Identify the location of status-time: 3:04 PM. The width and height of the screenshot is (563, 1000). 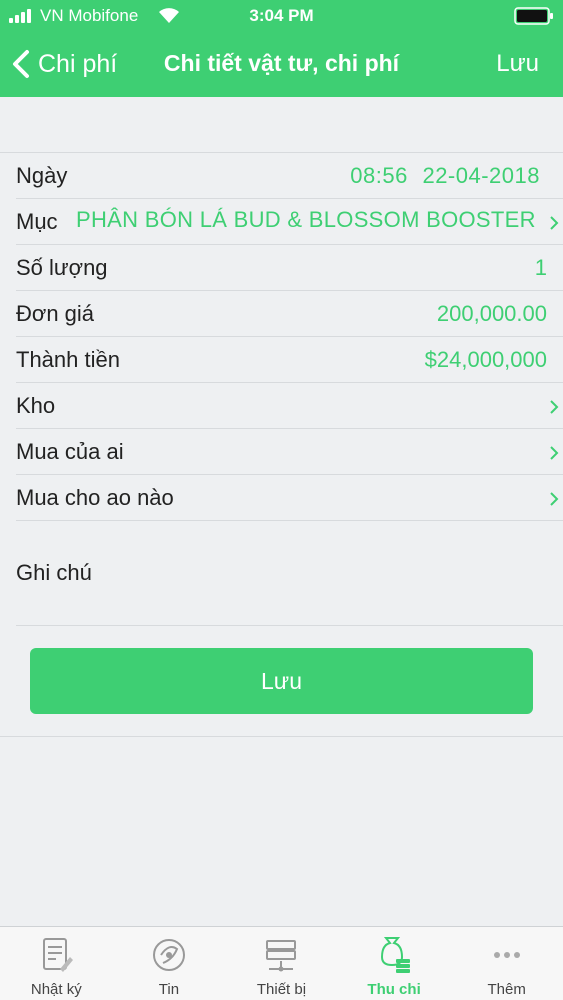
(281, 15).